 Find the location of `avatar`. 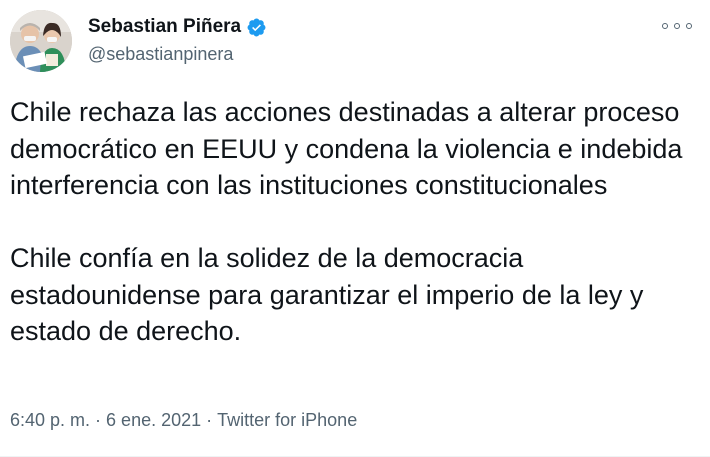

avatar is located at coordinates (41, 41).